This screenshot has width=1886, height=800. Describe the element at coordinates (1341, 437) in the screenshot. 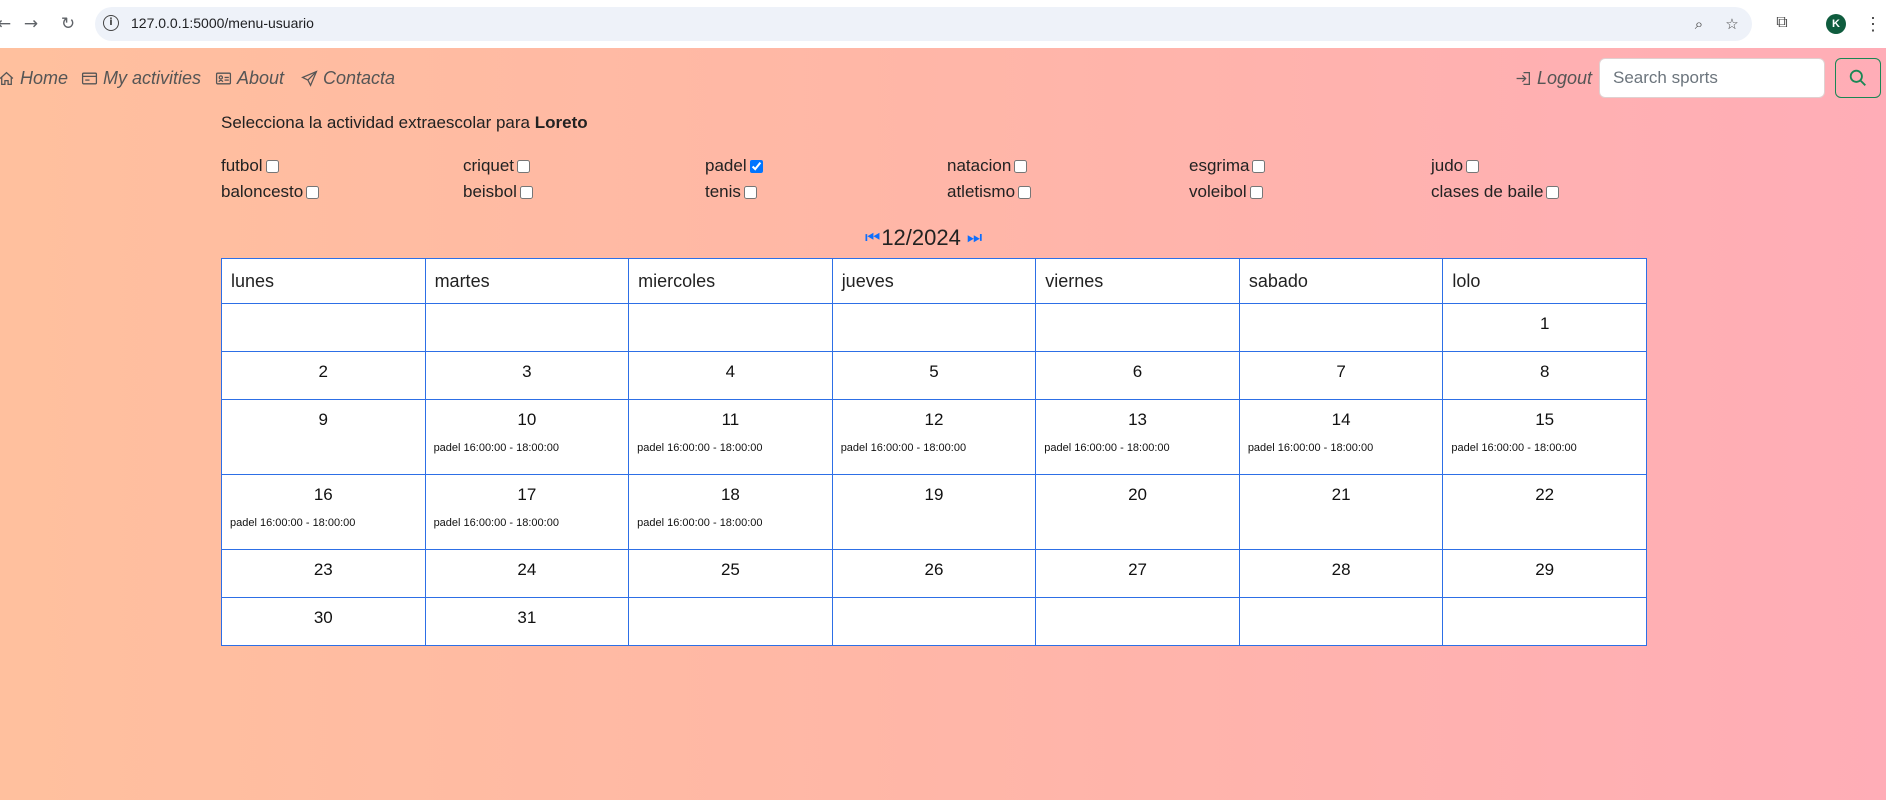

I see `calendar-day-cell: 14 padel 16:00:00 - 18:00:00` at that location.